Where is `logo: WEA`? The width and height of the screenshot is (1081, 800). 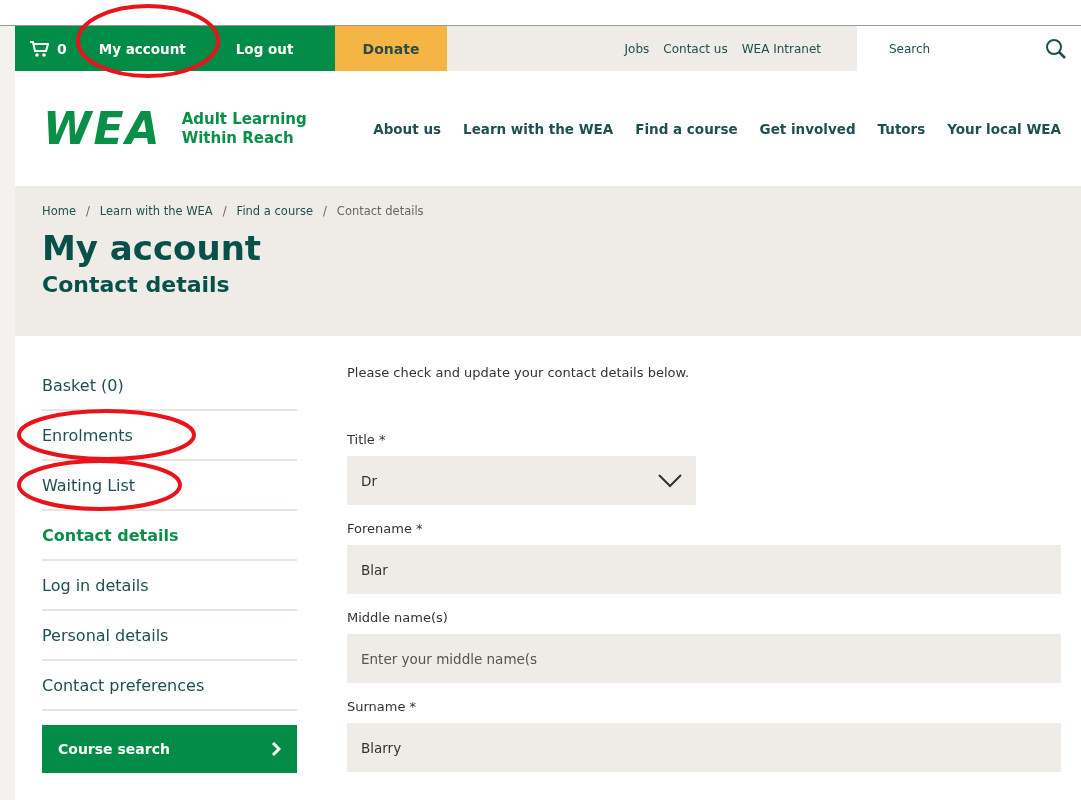
logo: WEA is located at coordinates (102, 128).